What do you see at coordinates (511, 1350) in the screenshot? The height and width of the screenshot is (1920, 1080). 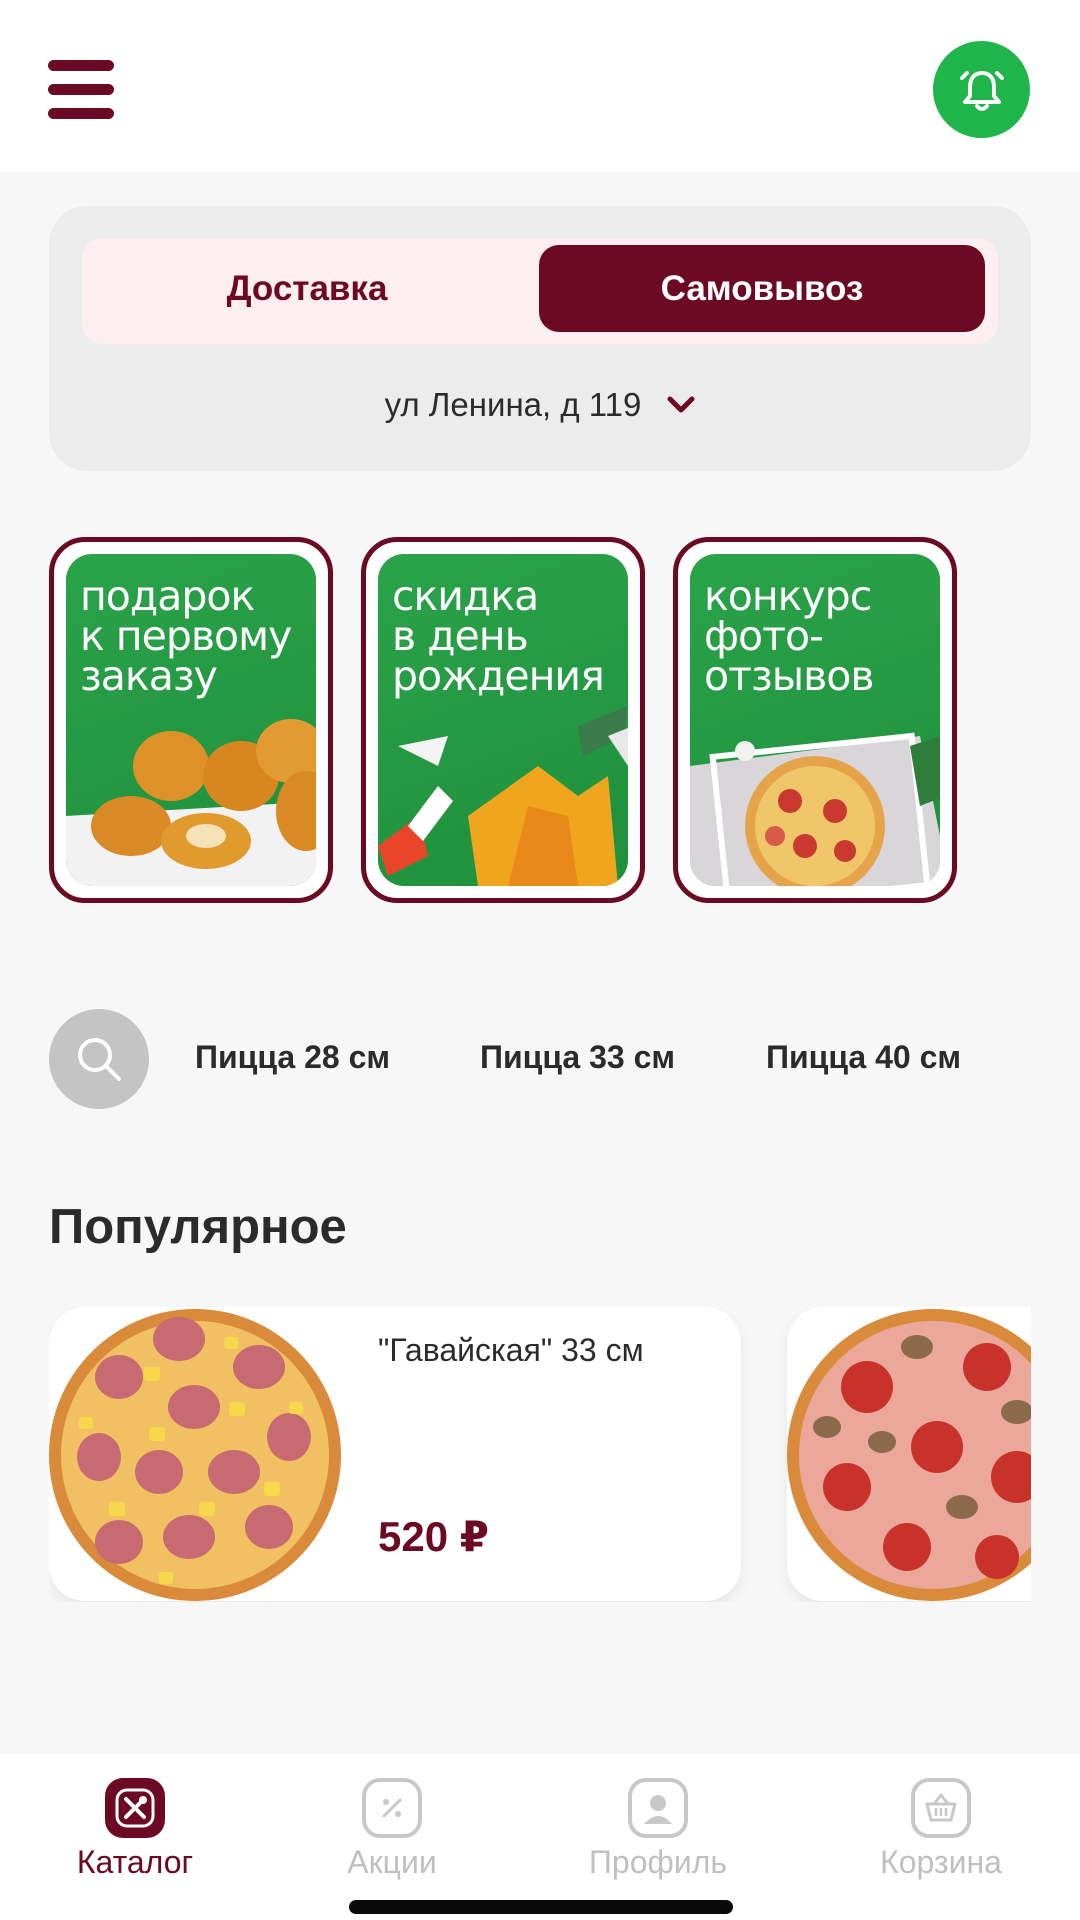 I see `product-name: "Гавайская" 33 см` at bounding box center [511, 1350].